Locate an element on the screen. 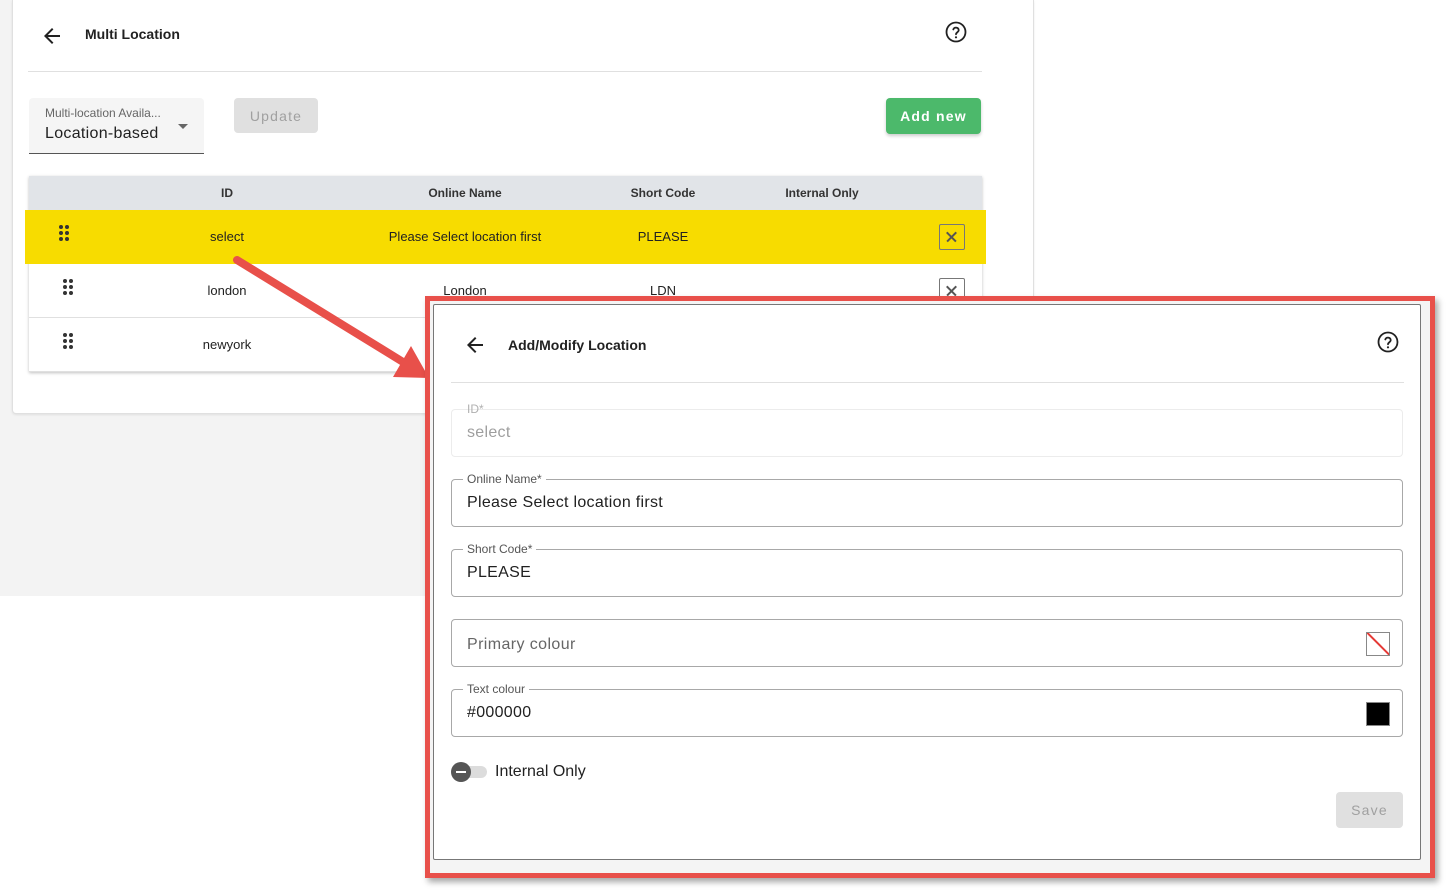 Image resolution: width=1446 pixels, height=895 pixels. cell-online-name: Please Select location first is located at coordinates (465, 236).